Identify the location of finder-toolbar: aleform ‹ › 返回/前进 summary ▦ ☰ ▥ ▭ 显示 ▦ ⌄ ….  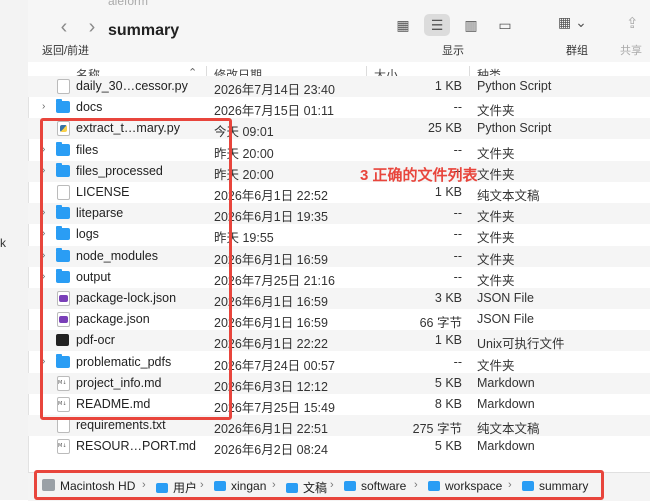
(339, 31).